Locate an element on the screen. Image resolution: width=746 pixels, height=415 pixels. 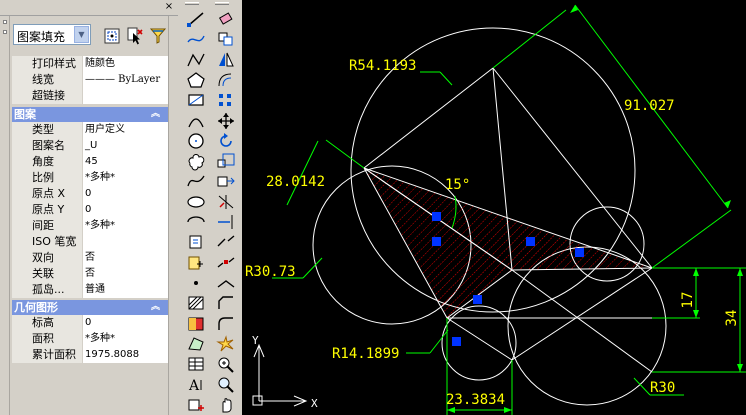
circle-icon is located at coordinates (196, 141).